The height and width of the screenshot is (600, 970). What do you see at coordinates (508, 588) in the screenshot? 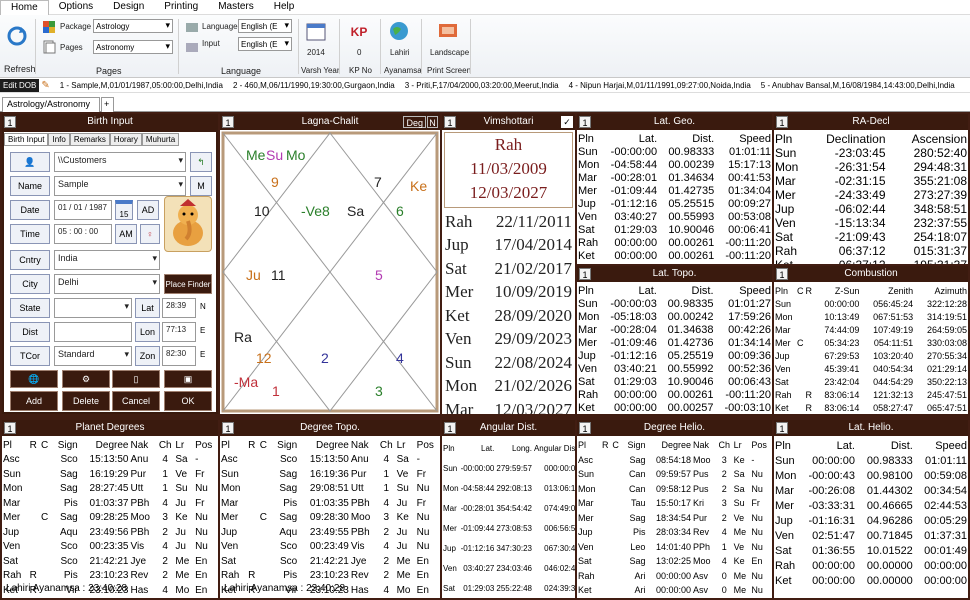
I see `table-row: Sat 01:29:03255:22:48 024:39:39` at bounding box center [508, 588].